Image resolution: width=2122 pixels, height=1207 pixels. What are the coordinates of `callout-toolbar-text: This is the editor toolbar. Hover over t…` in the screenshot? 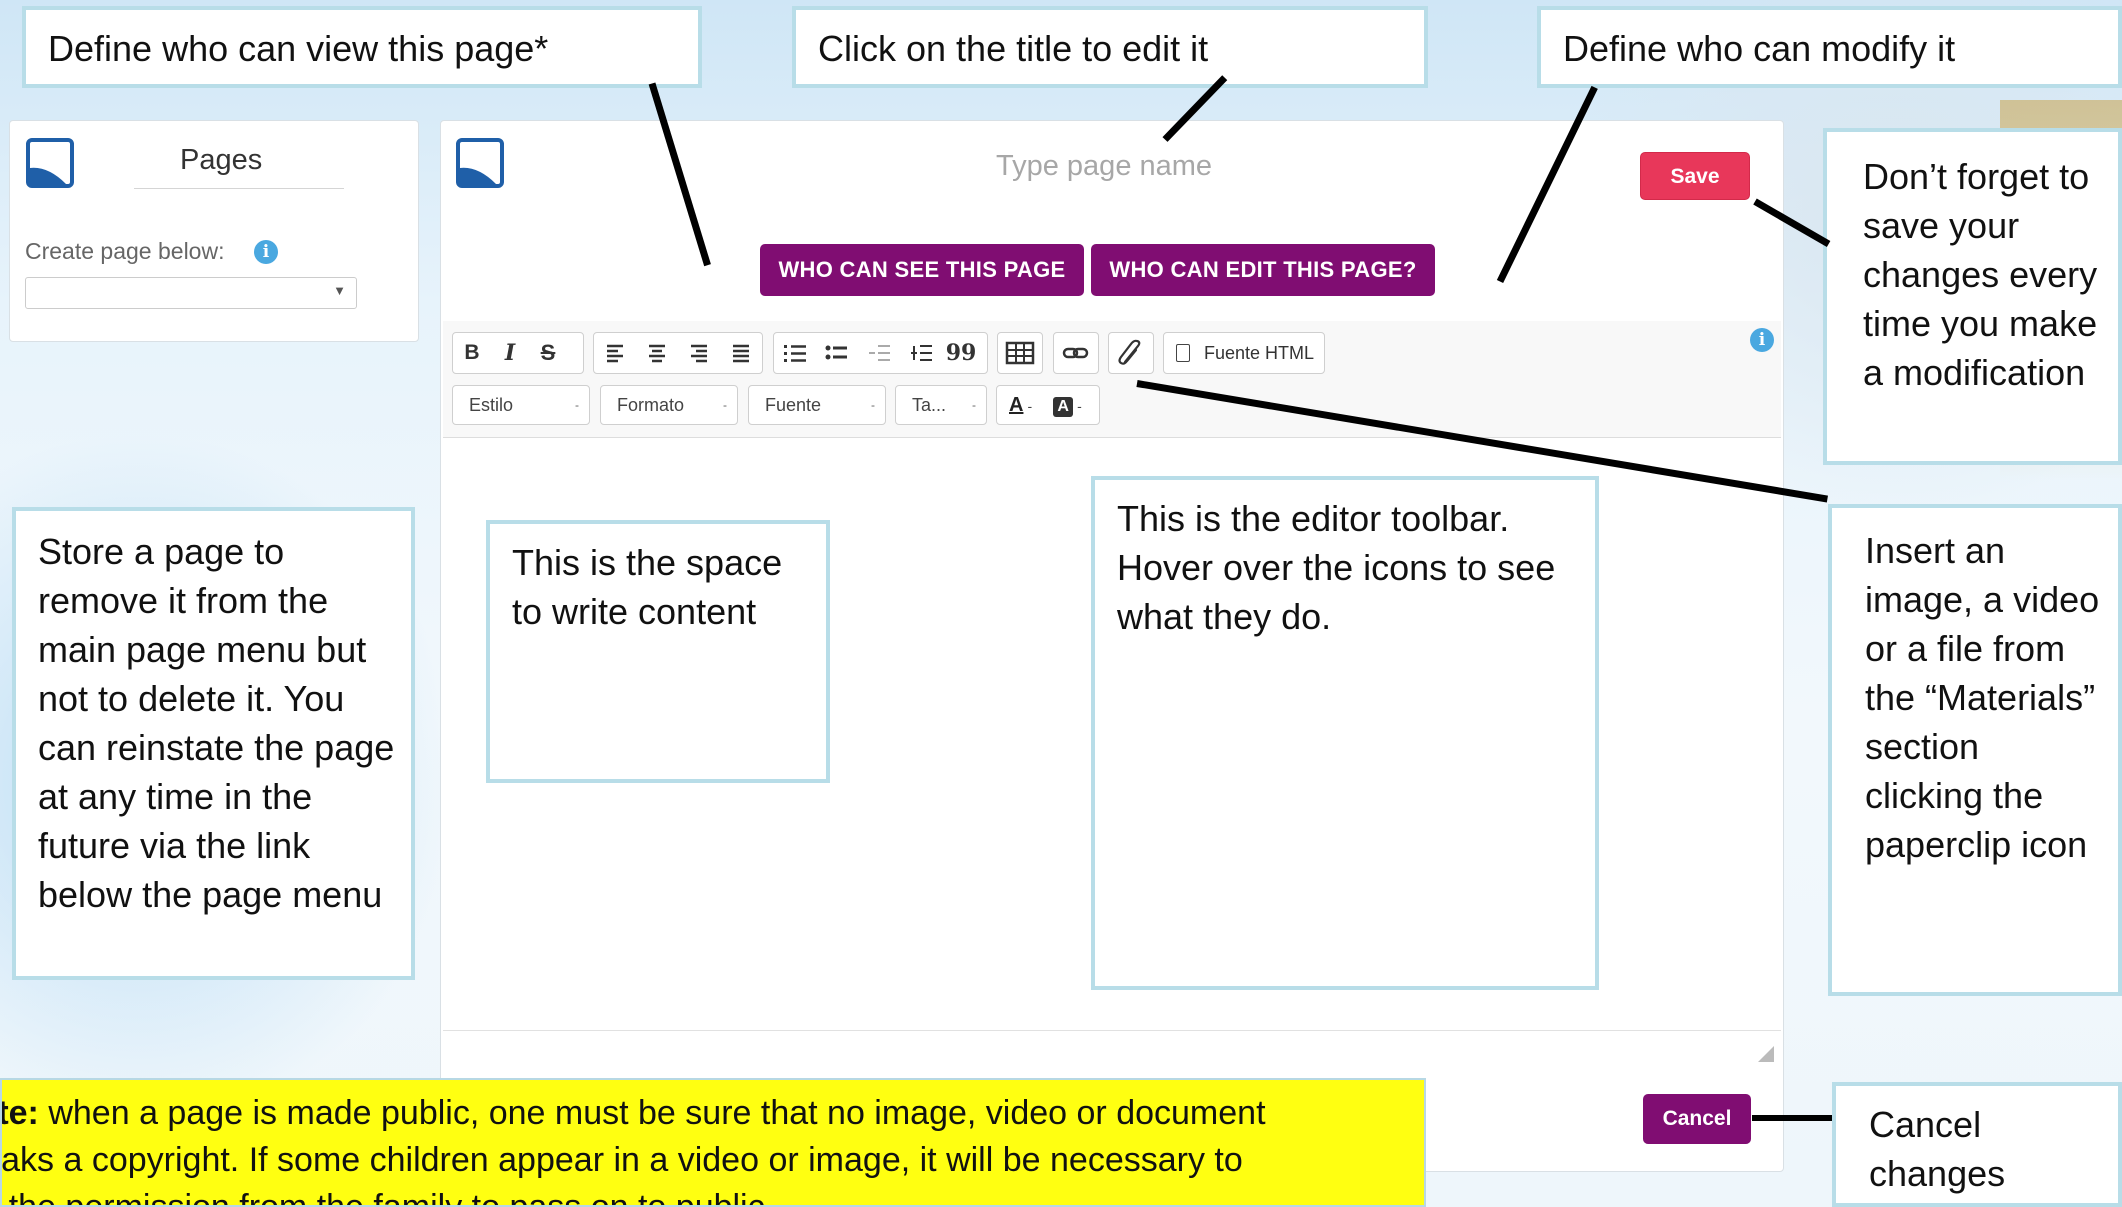 It's located at (1336, 567).